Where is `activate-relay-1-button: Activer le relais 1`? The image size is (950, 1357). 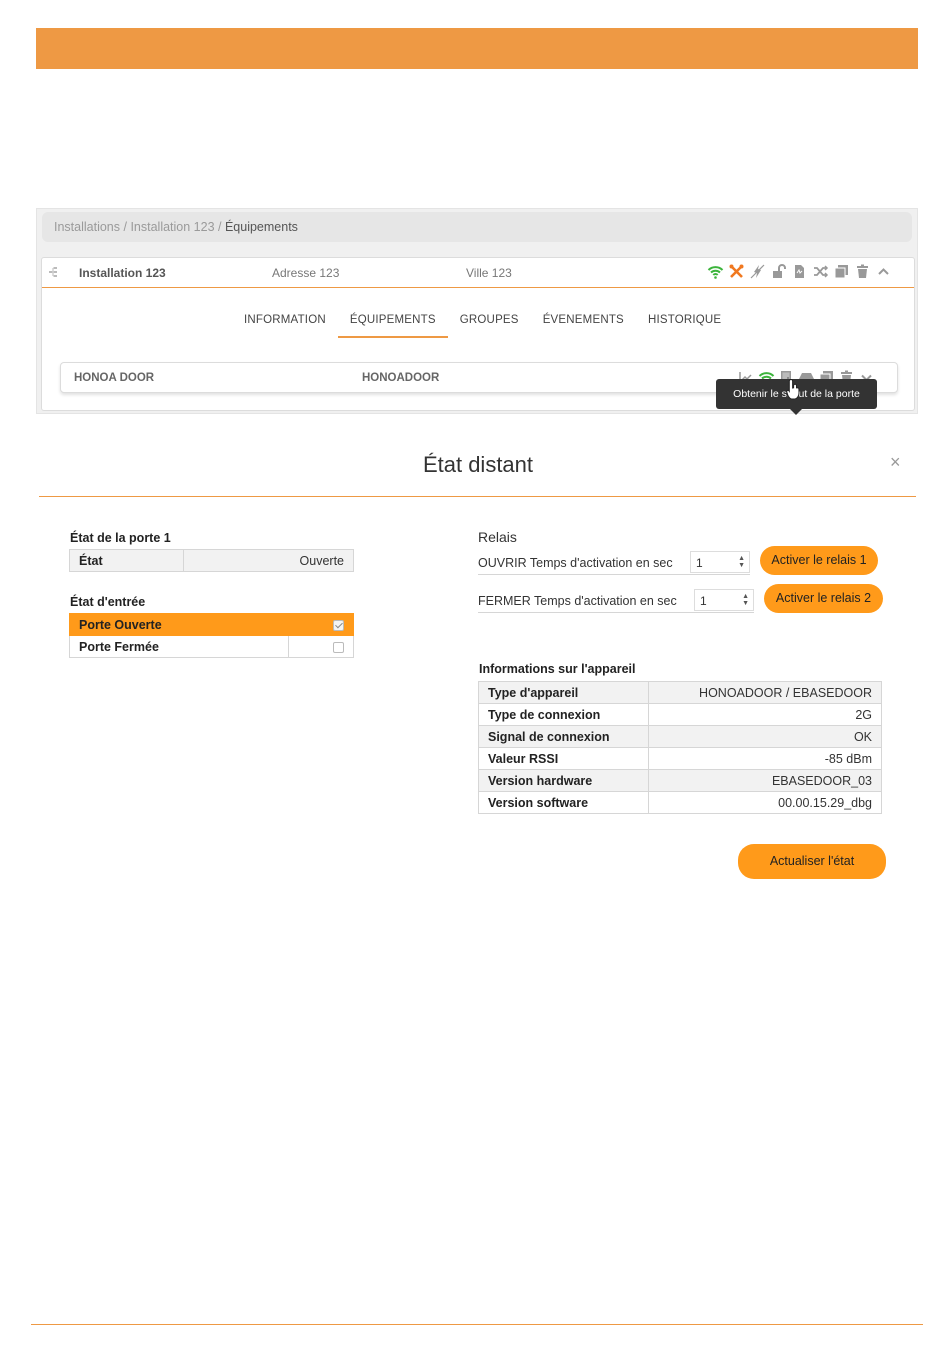 activate-relay-1-button: Activer le relais 1 is located at coordinates (819, 560).